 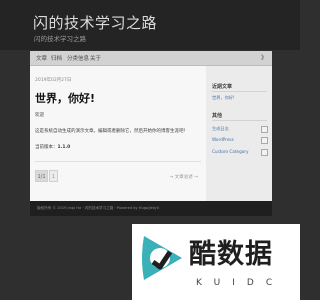 I want to click on post-version: 当前版本：1.1.0, so click(x=52, y=147).